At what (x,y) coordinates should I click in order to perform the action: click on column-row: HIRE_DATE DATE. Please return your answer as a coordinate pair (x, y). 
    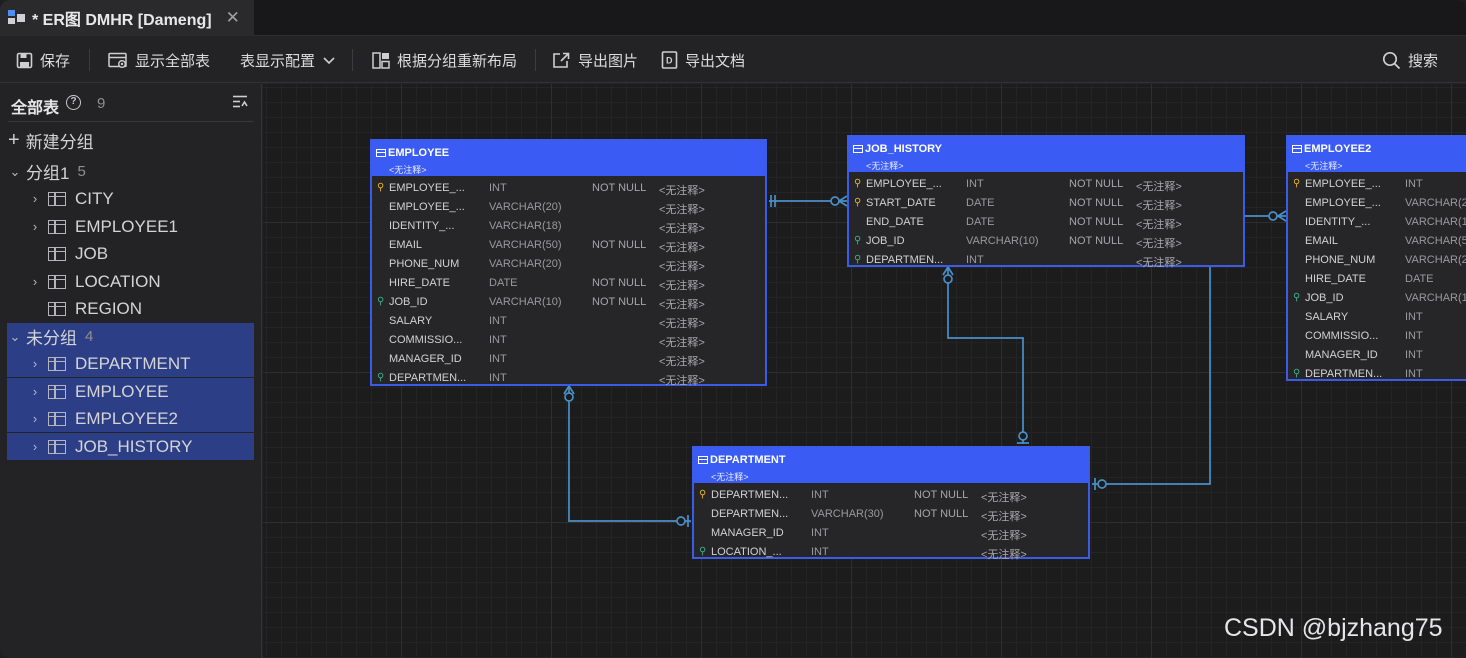
    Looking at the image, I should click on (1377, 279).